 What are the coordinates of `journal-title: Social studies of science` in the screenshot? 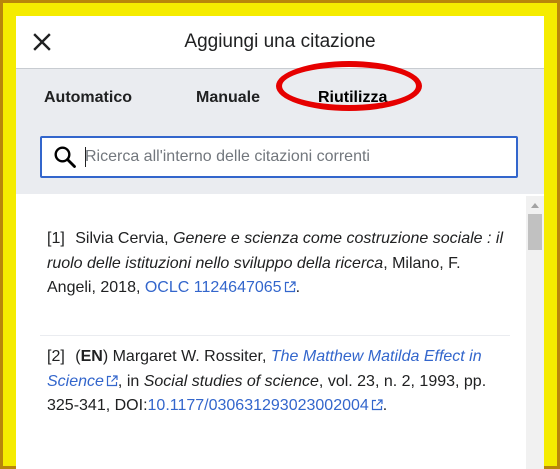 It's located at (231, 381).